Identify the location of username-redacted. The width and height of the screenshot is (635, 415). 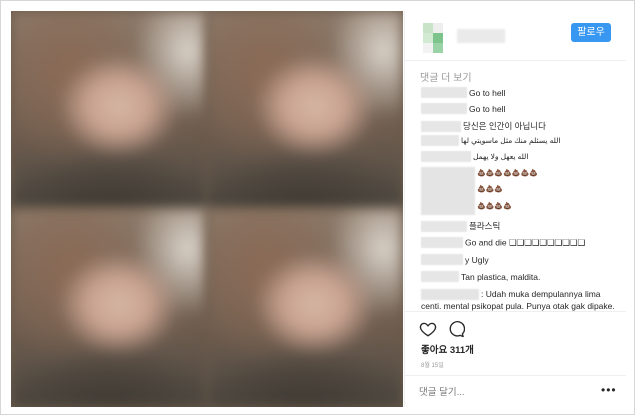
(481, 36).